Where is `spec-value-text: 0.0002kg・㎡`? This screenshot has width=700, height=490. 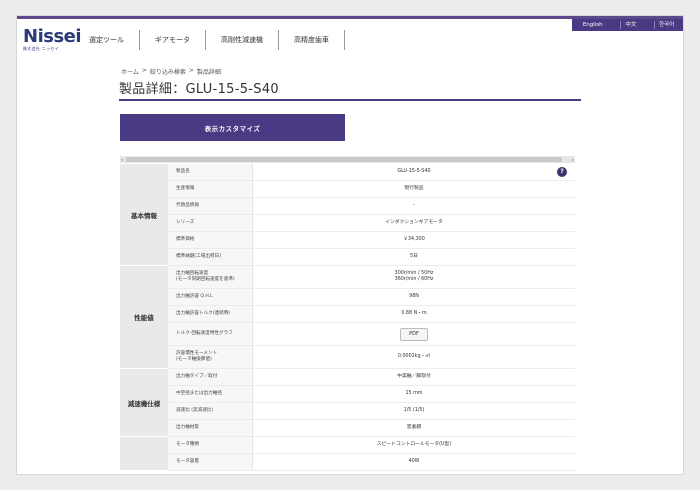 spec-value-text: 0.0002kg・㎡ is located at coordinates (414, 356).